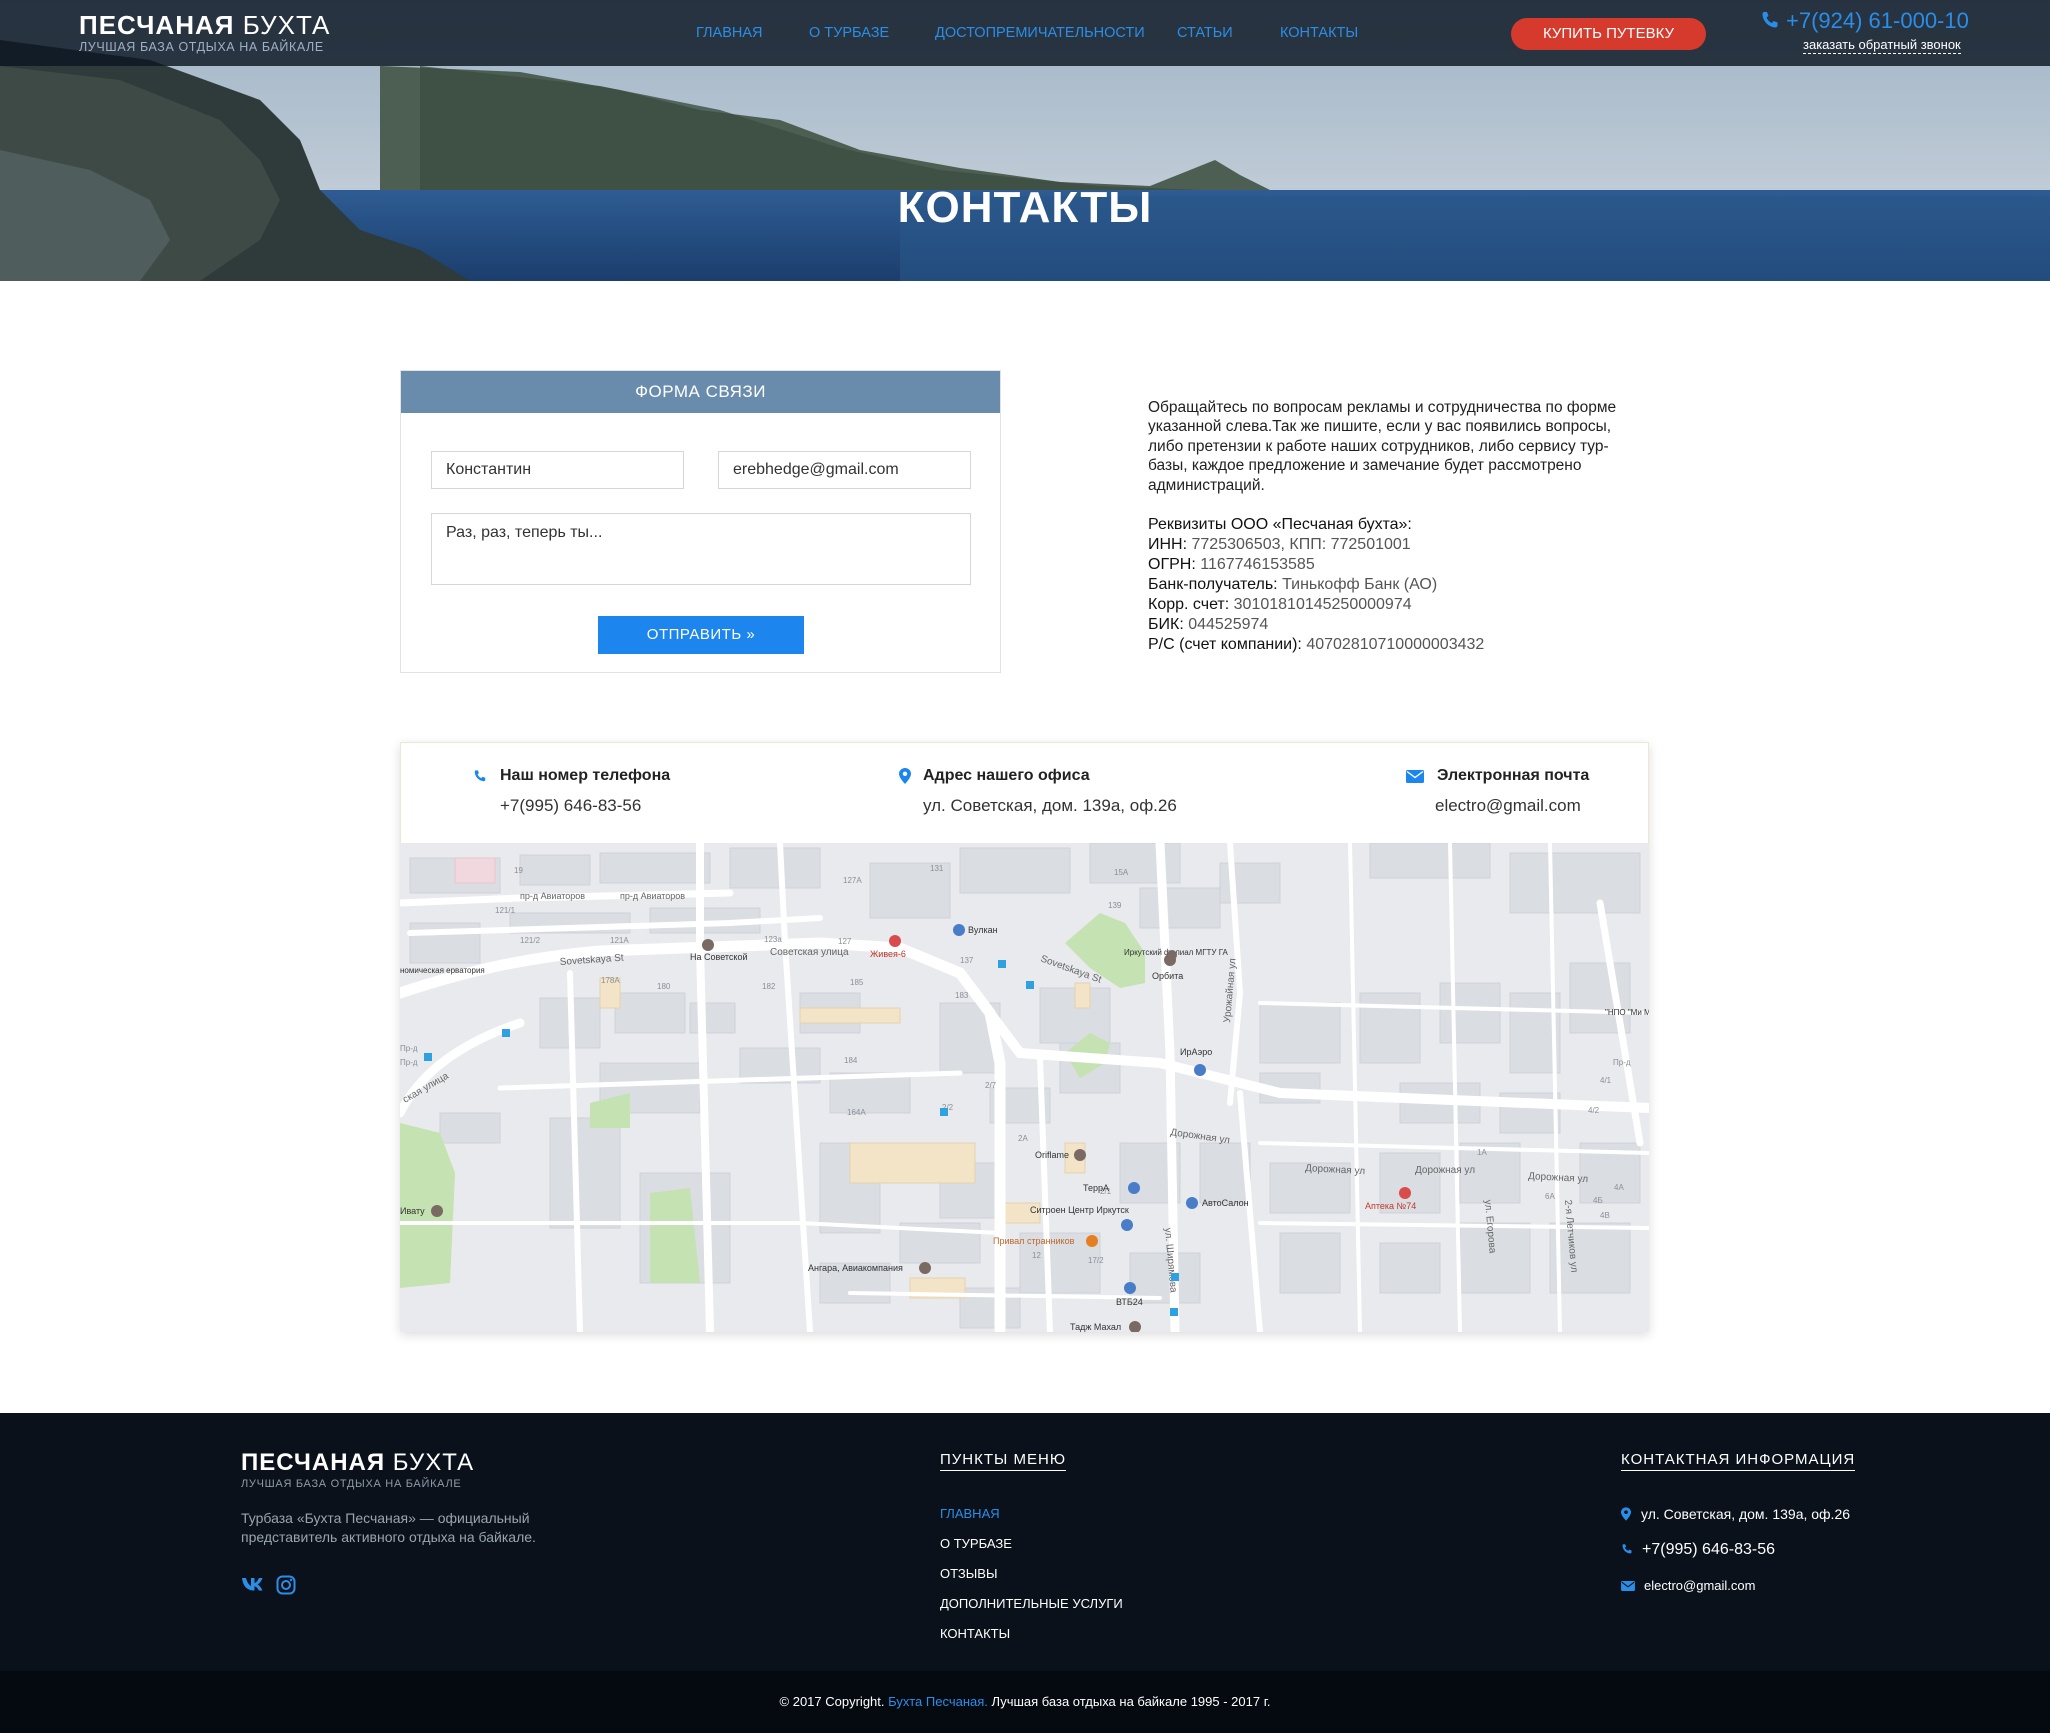 The height and width of the screenshot is (1733, 2050). Describe the element at coordinates (1172, 564) in the screenshot. I see `requisite-key: ОГРН:` at that location.